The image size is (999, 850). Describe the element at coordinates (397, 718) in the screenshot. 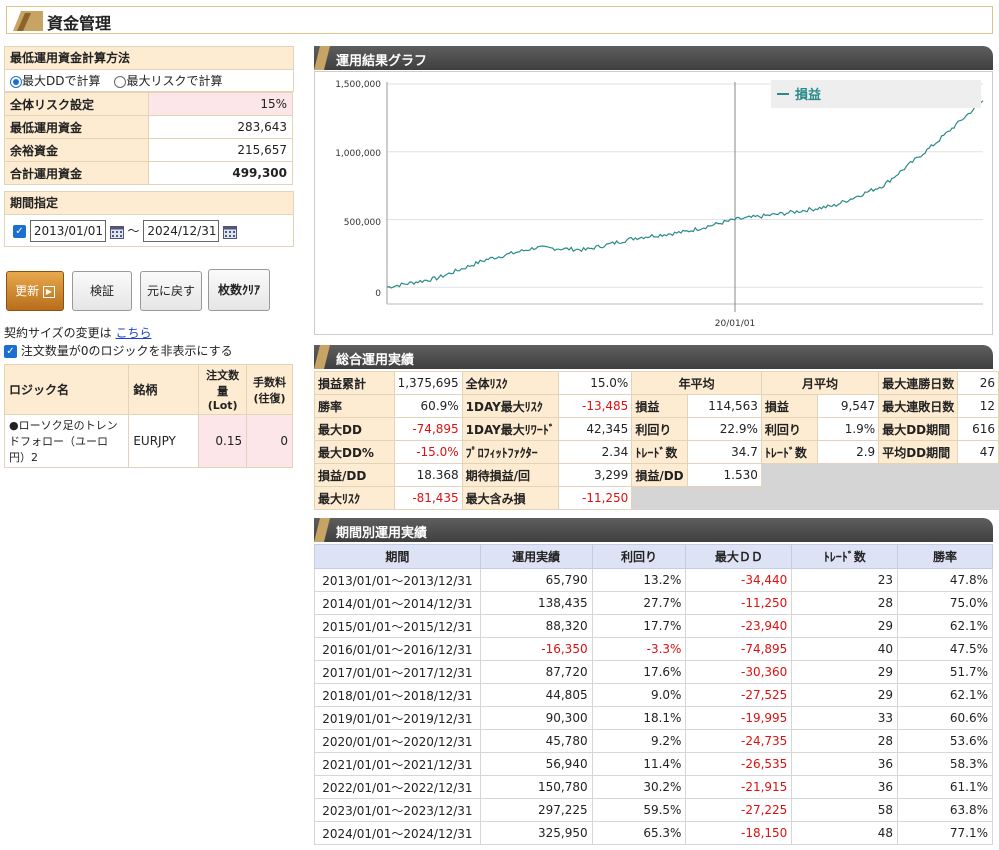

I see `table-cell: 2019/01/01～2019/12/31` at that location.